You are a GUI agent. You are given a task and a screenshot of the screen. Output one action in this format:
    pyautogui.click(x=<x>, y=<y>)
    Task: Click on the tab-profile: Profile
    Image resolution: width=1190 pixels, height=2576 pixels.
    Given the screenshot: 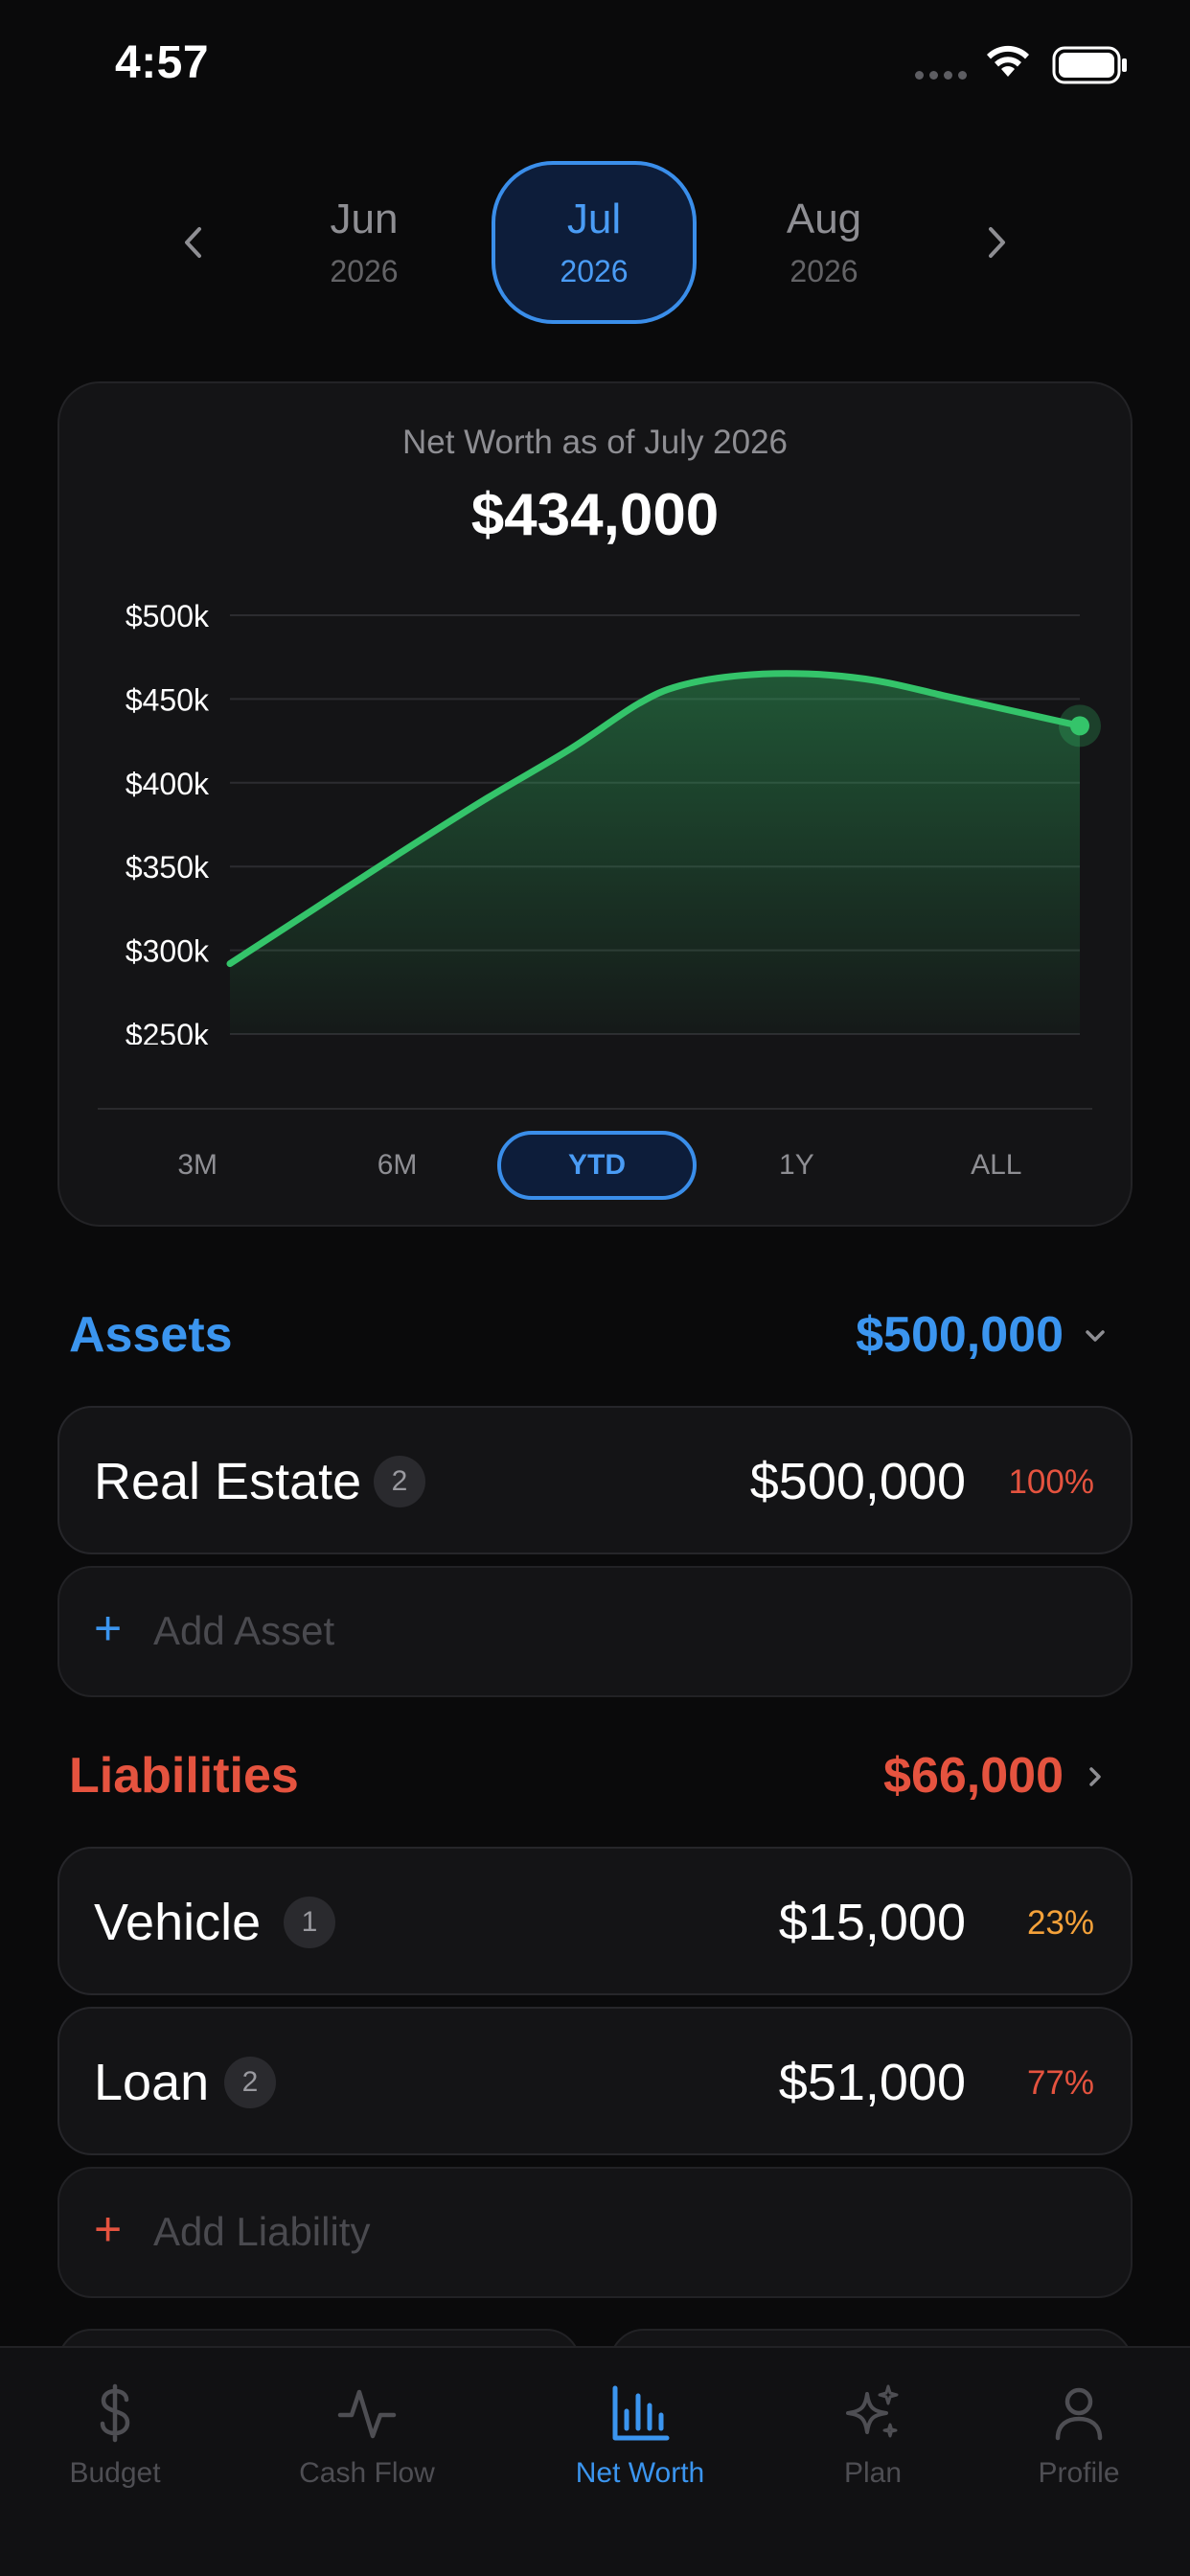 What is the action you would take?
    pyautogui.click(x=1079, y=2436)
    